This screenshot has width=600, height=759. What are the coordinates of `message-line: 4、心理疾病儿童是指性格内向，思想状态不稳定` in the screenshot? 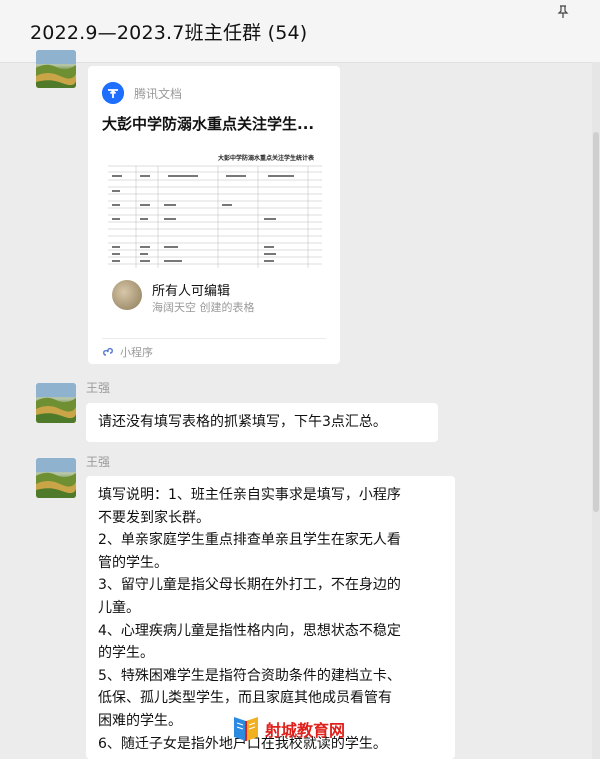 It's located at (249, 630).